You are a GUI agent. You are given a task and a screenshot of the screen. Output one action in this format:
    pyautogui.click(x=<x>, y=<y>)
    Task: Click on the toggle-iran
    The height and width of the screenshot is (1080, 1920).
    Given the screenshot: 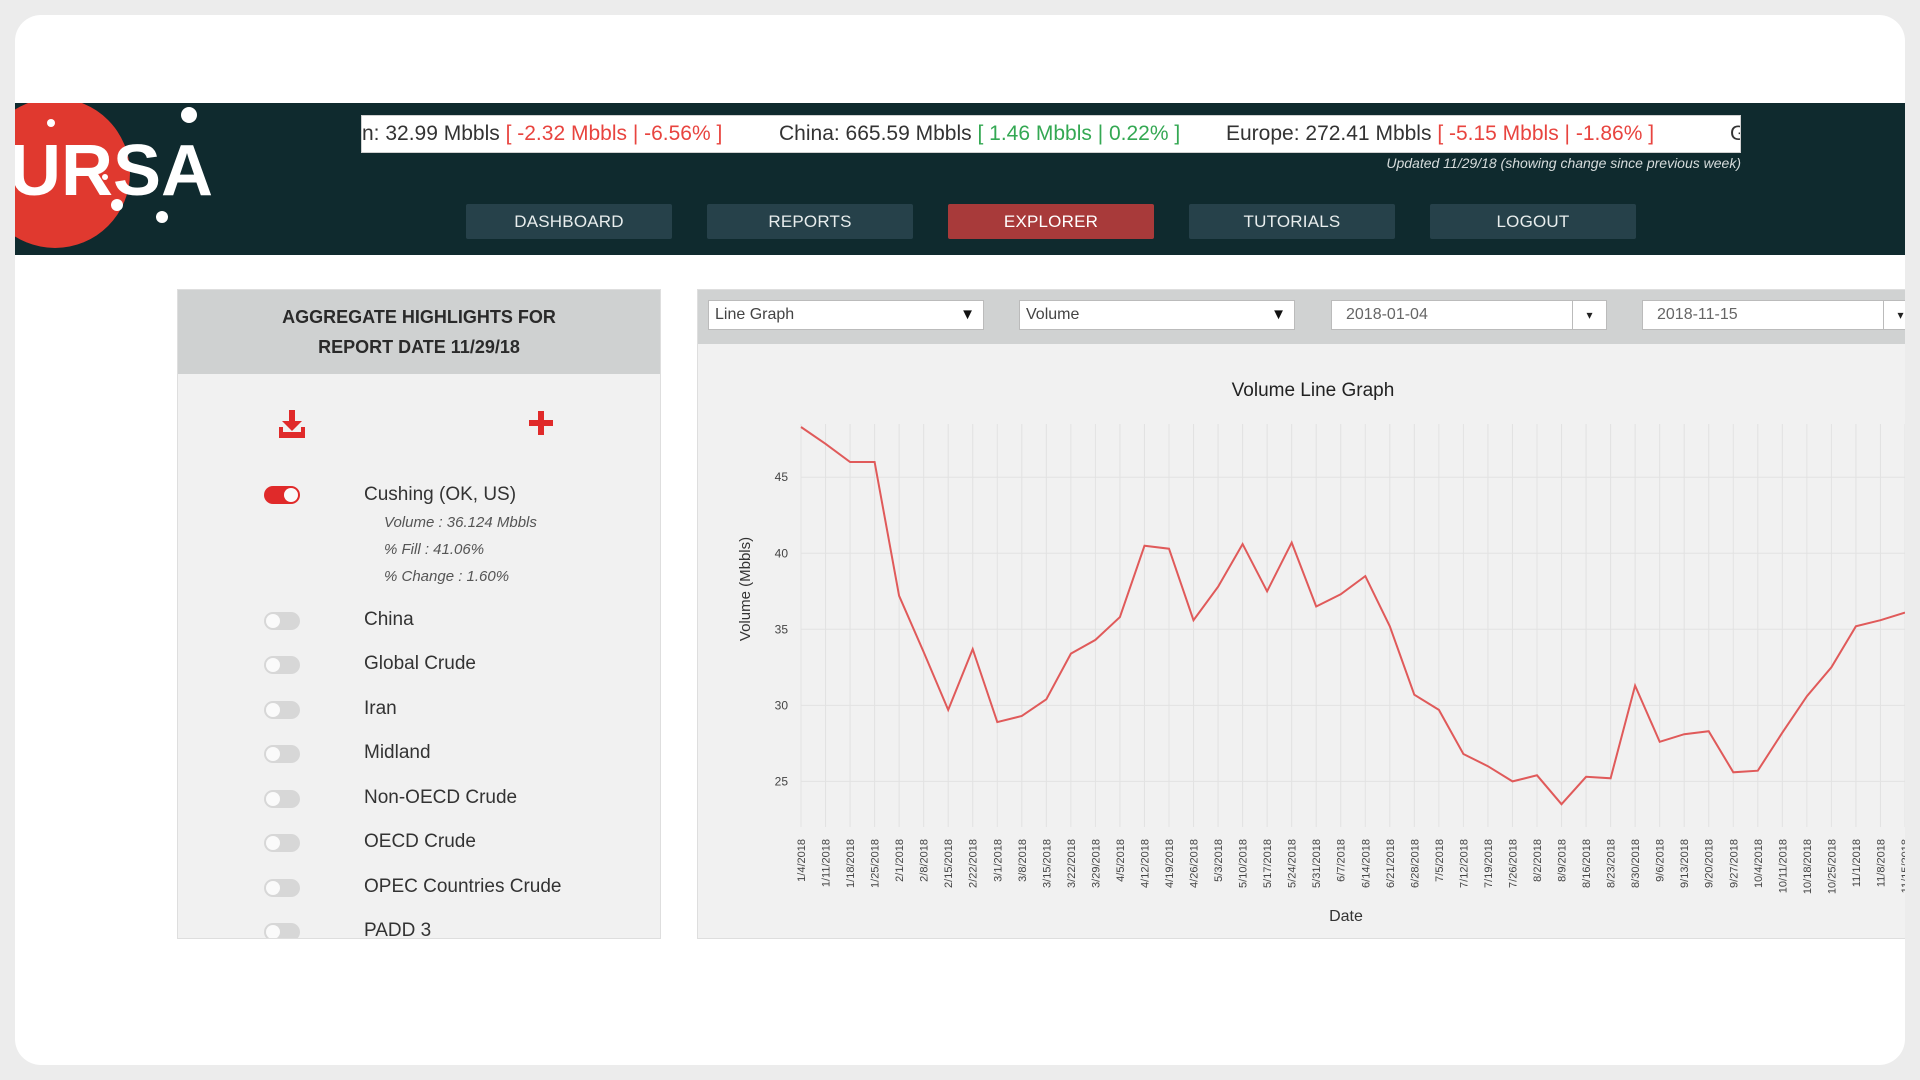 What is the action you would take?
    pyautogui.click(x=282, y=710)
    